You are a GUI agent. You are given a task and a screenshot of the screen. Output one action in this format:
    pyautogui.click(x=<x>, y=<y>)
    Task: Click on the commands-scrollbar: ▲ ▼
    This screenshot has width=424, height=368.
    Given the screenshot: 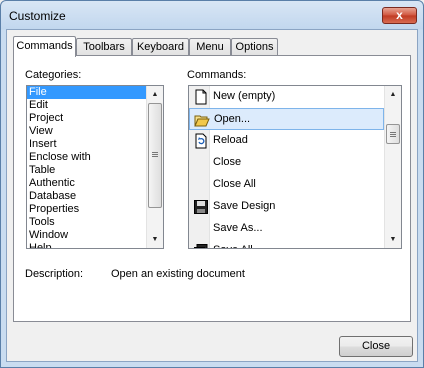 What is the action you would take?
    pyautogui.click(x=392, y=167)
    